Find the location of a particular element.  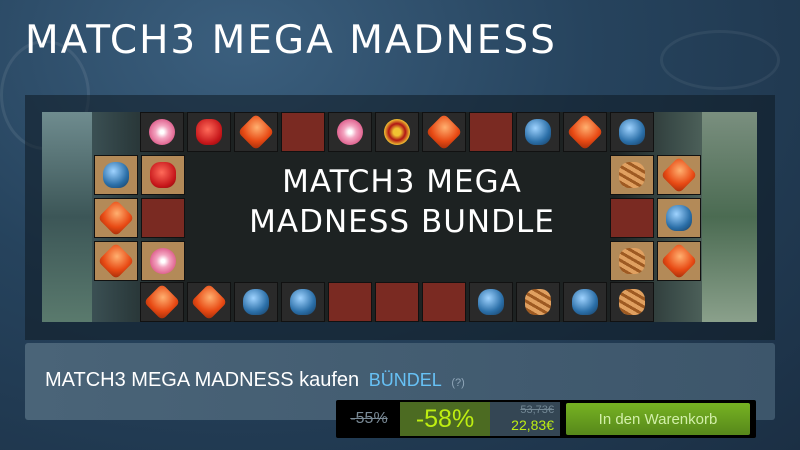

knot-gem-icon is located at coordinates (397, 132).